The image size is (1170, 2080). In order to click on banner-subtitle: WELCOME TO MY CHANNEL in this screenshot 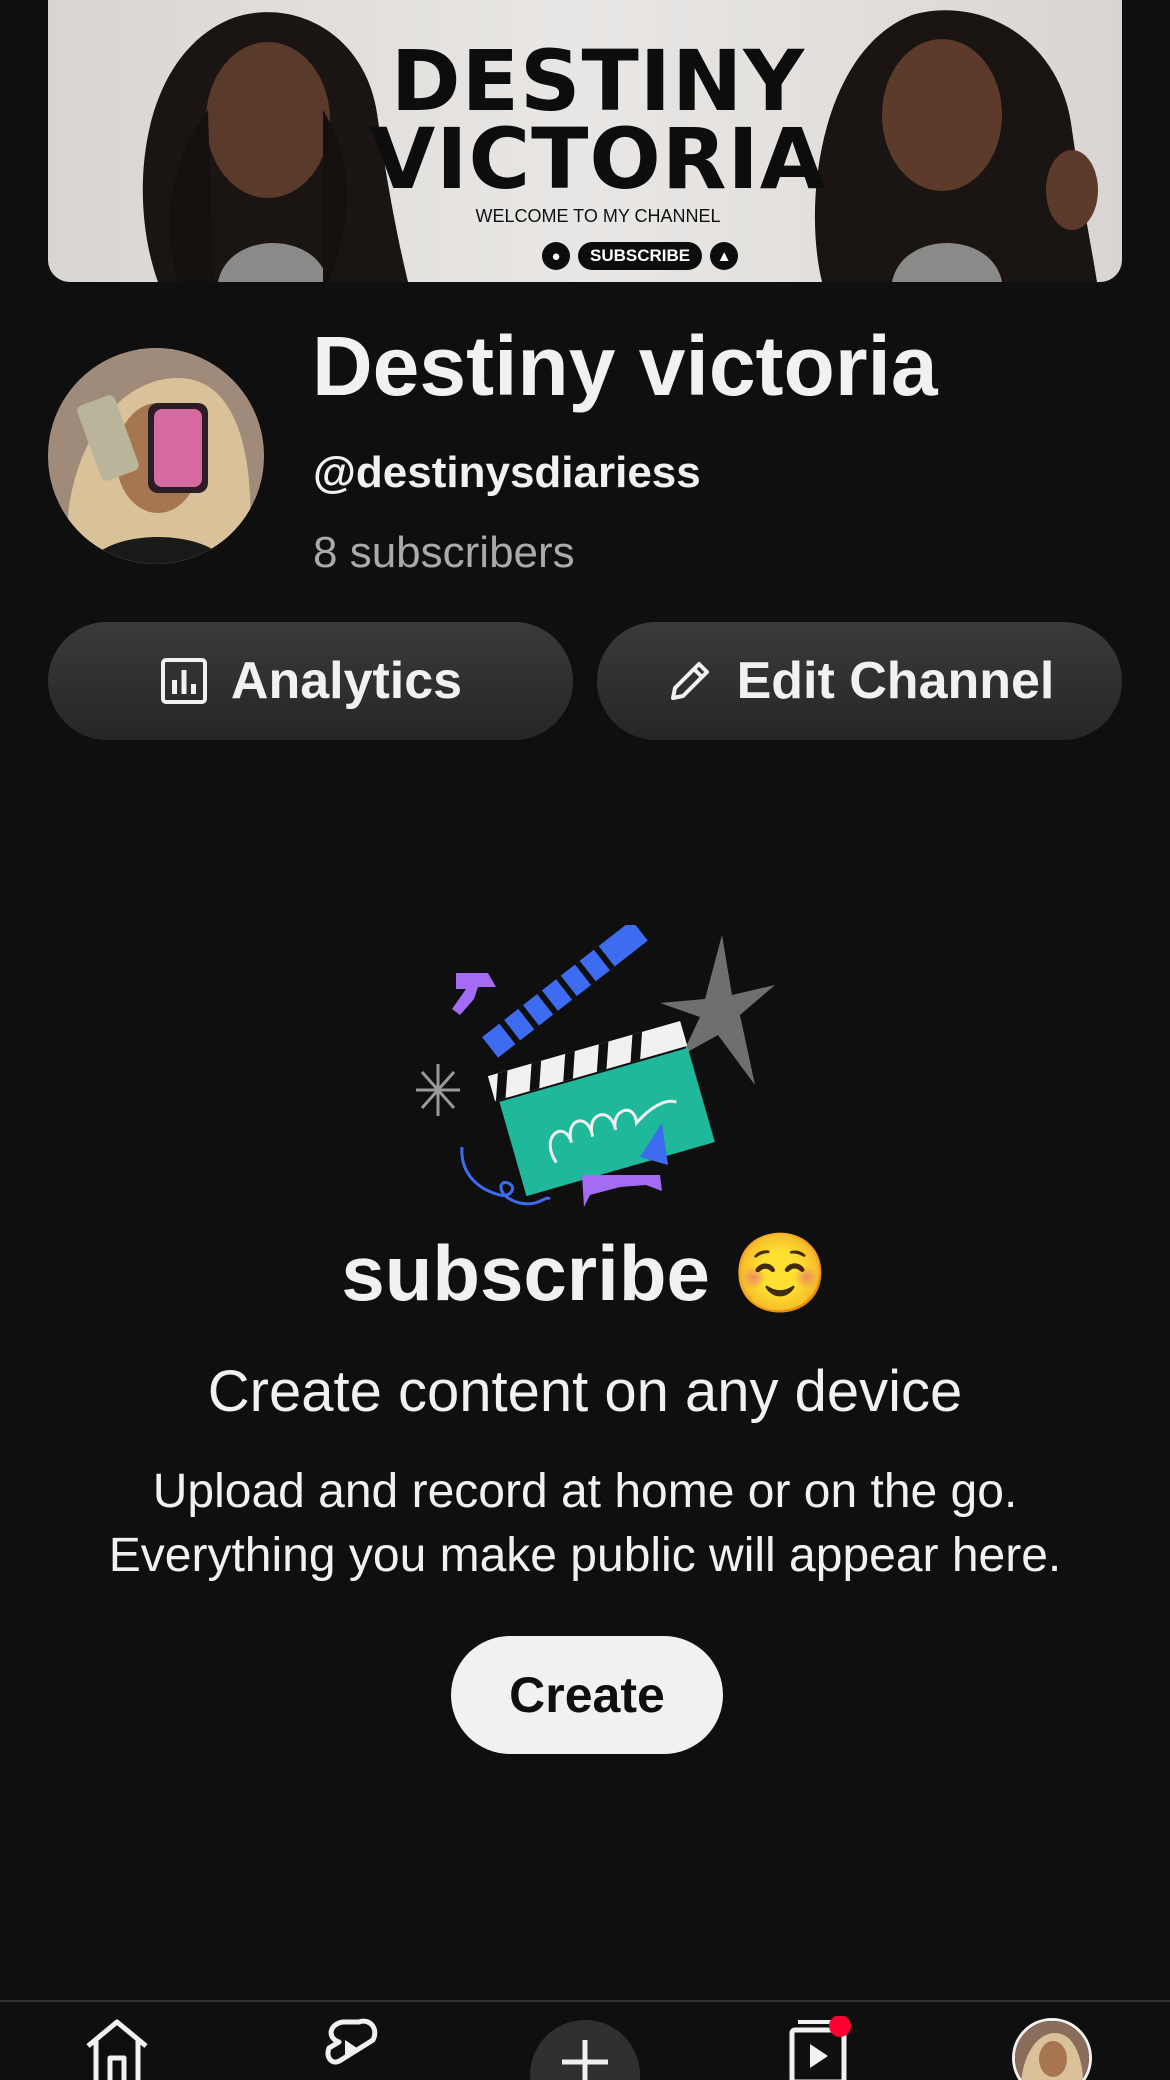, I will do `click(598, 216)`.